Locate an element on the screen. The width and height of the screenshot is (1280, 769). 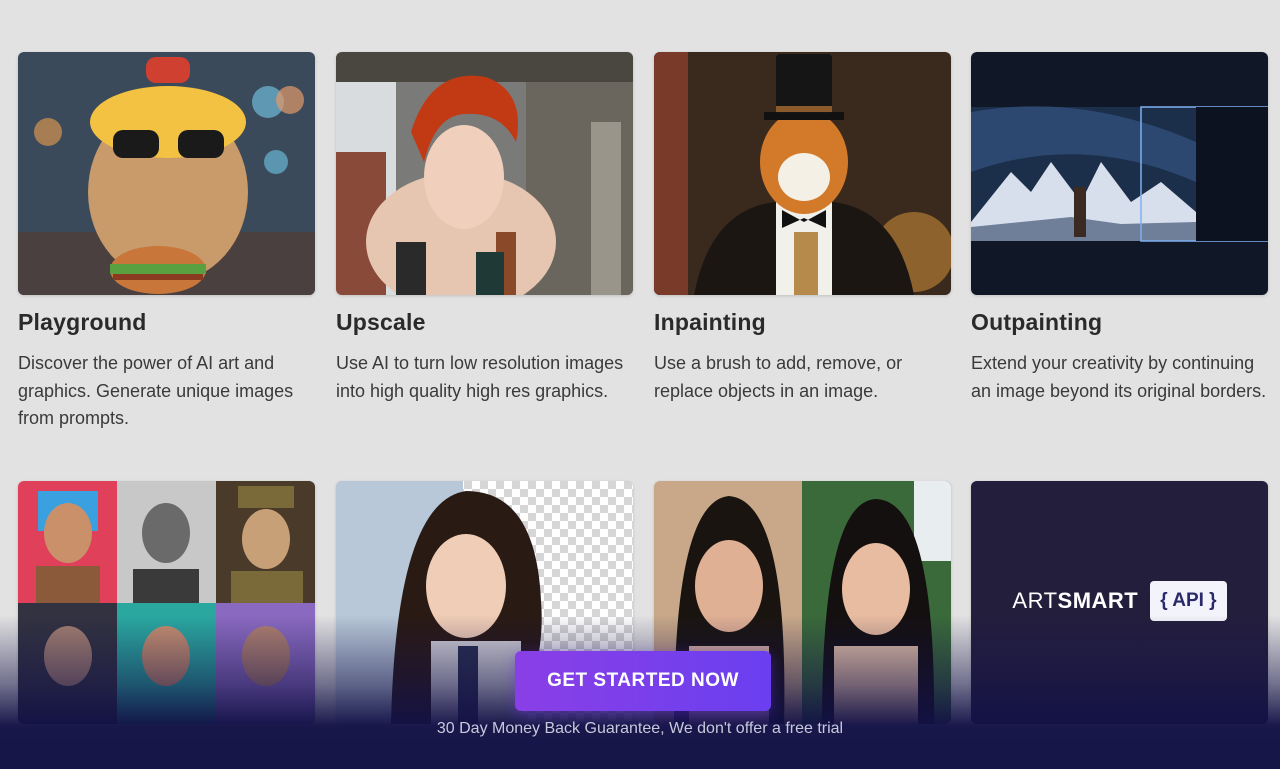
card-title: Playground is located at coordinates (82, 322).